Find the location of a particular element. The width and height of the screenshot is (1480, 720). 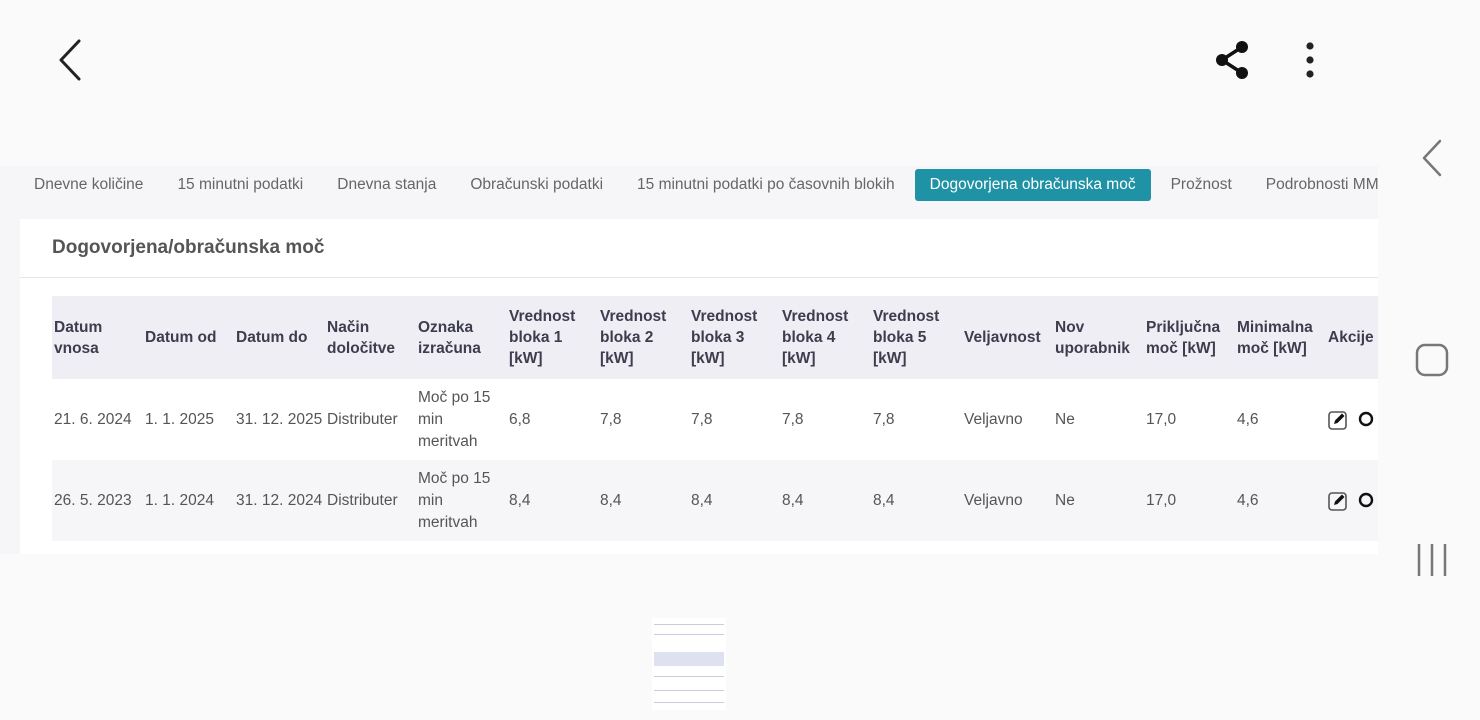

column-header: Vrednost bloka 4 [kW] is located at coordinates (825, 337).